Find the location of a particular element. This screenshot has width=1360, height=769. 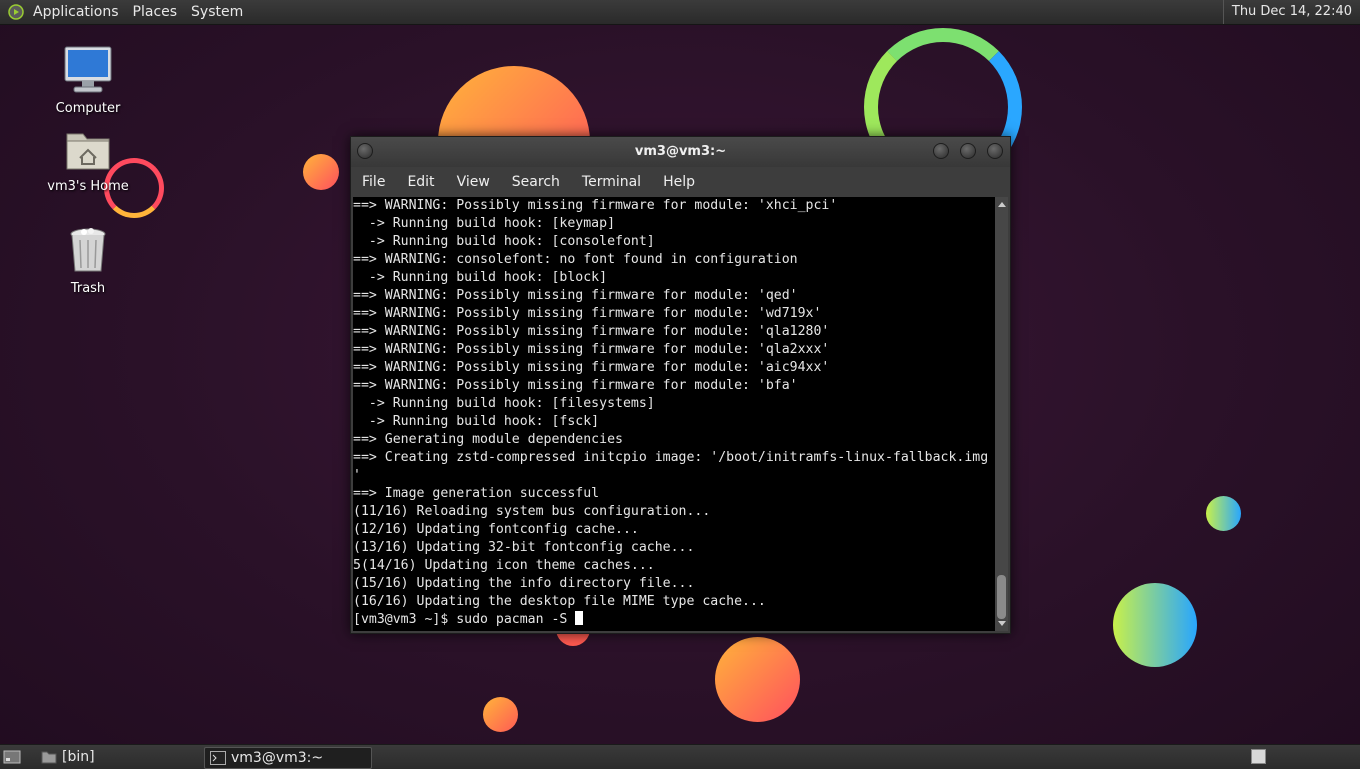

scroll-down-arrow-icon is located at coordinates (1002, 623).